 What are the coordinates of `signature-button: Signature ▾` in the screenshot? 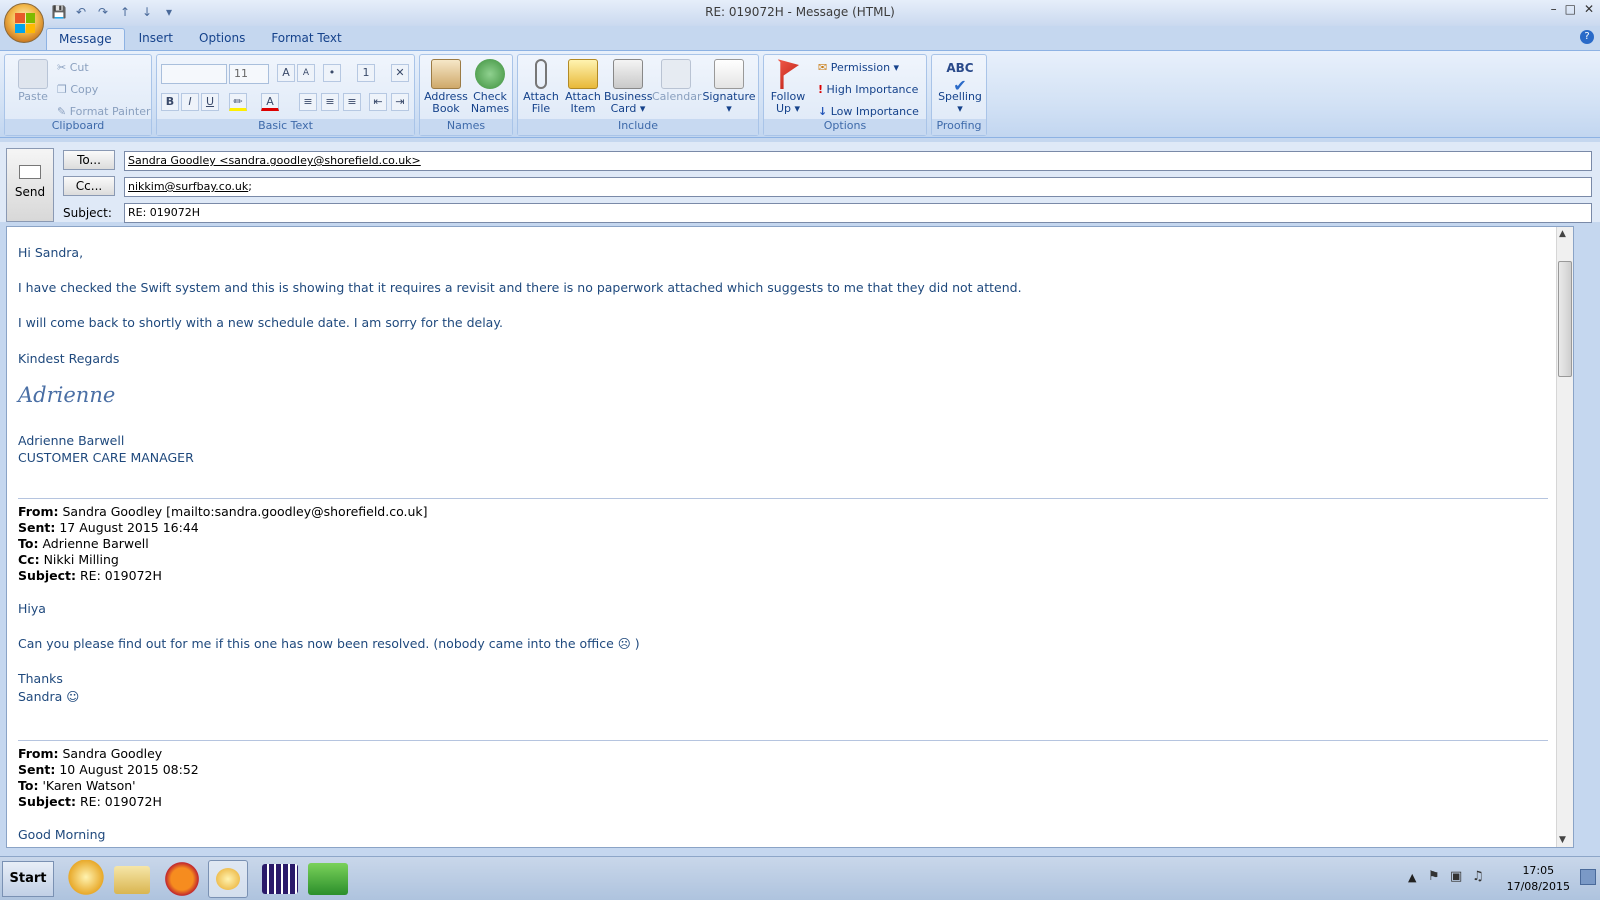 It's located at (729, 87).